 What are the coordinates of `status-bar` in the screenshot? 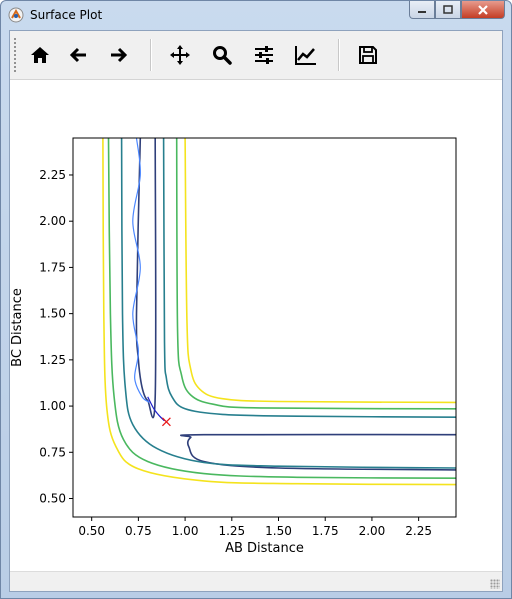 It's located at (256, 581).